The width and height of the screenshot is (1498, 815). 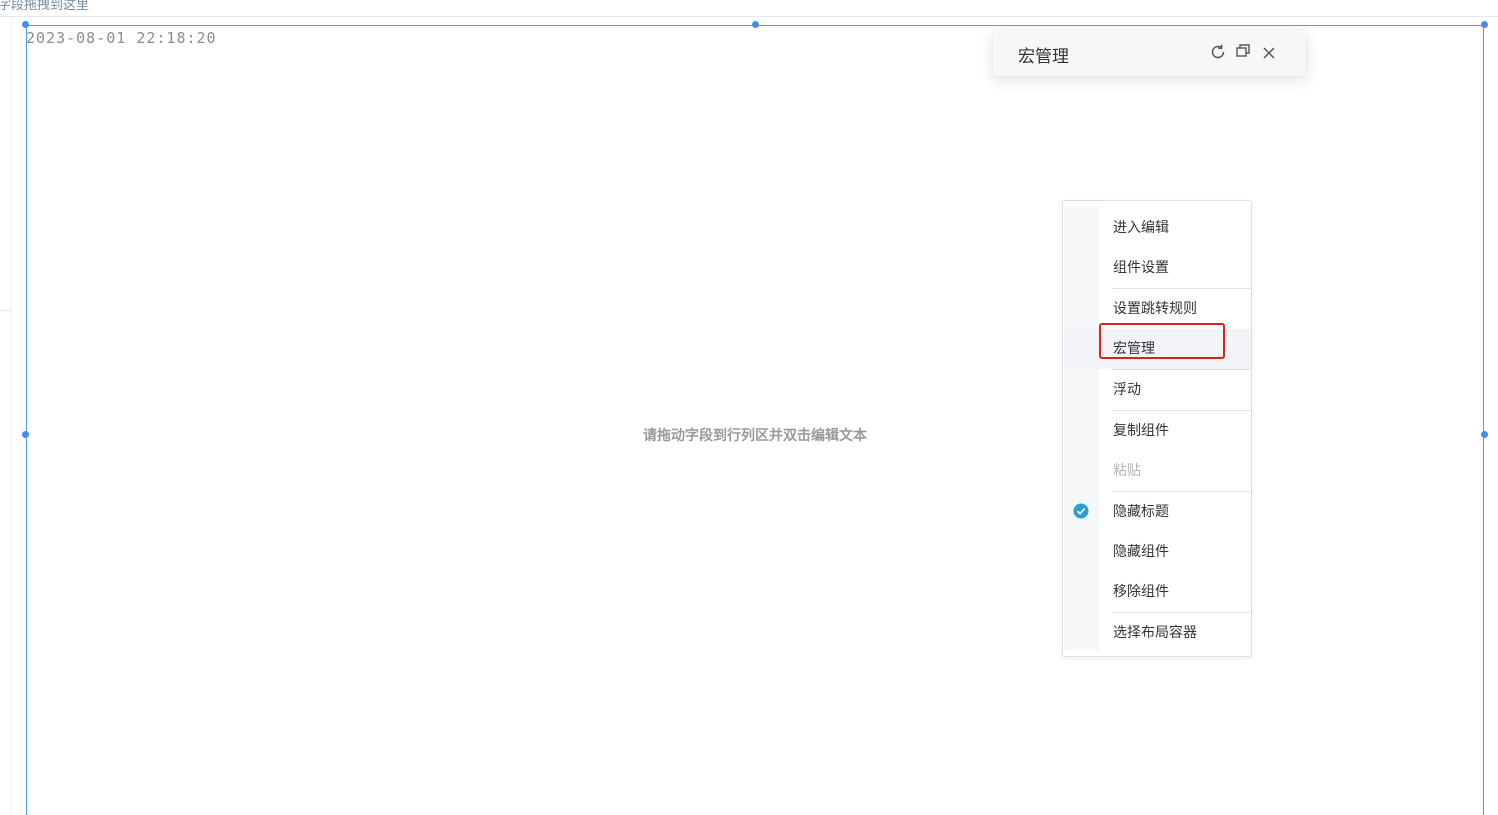 I want to click on left-divider, so click(x=11, y=416).